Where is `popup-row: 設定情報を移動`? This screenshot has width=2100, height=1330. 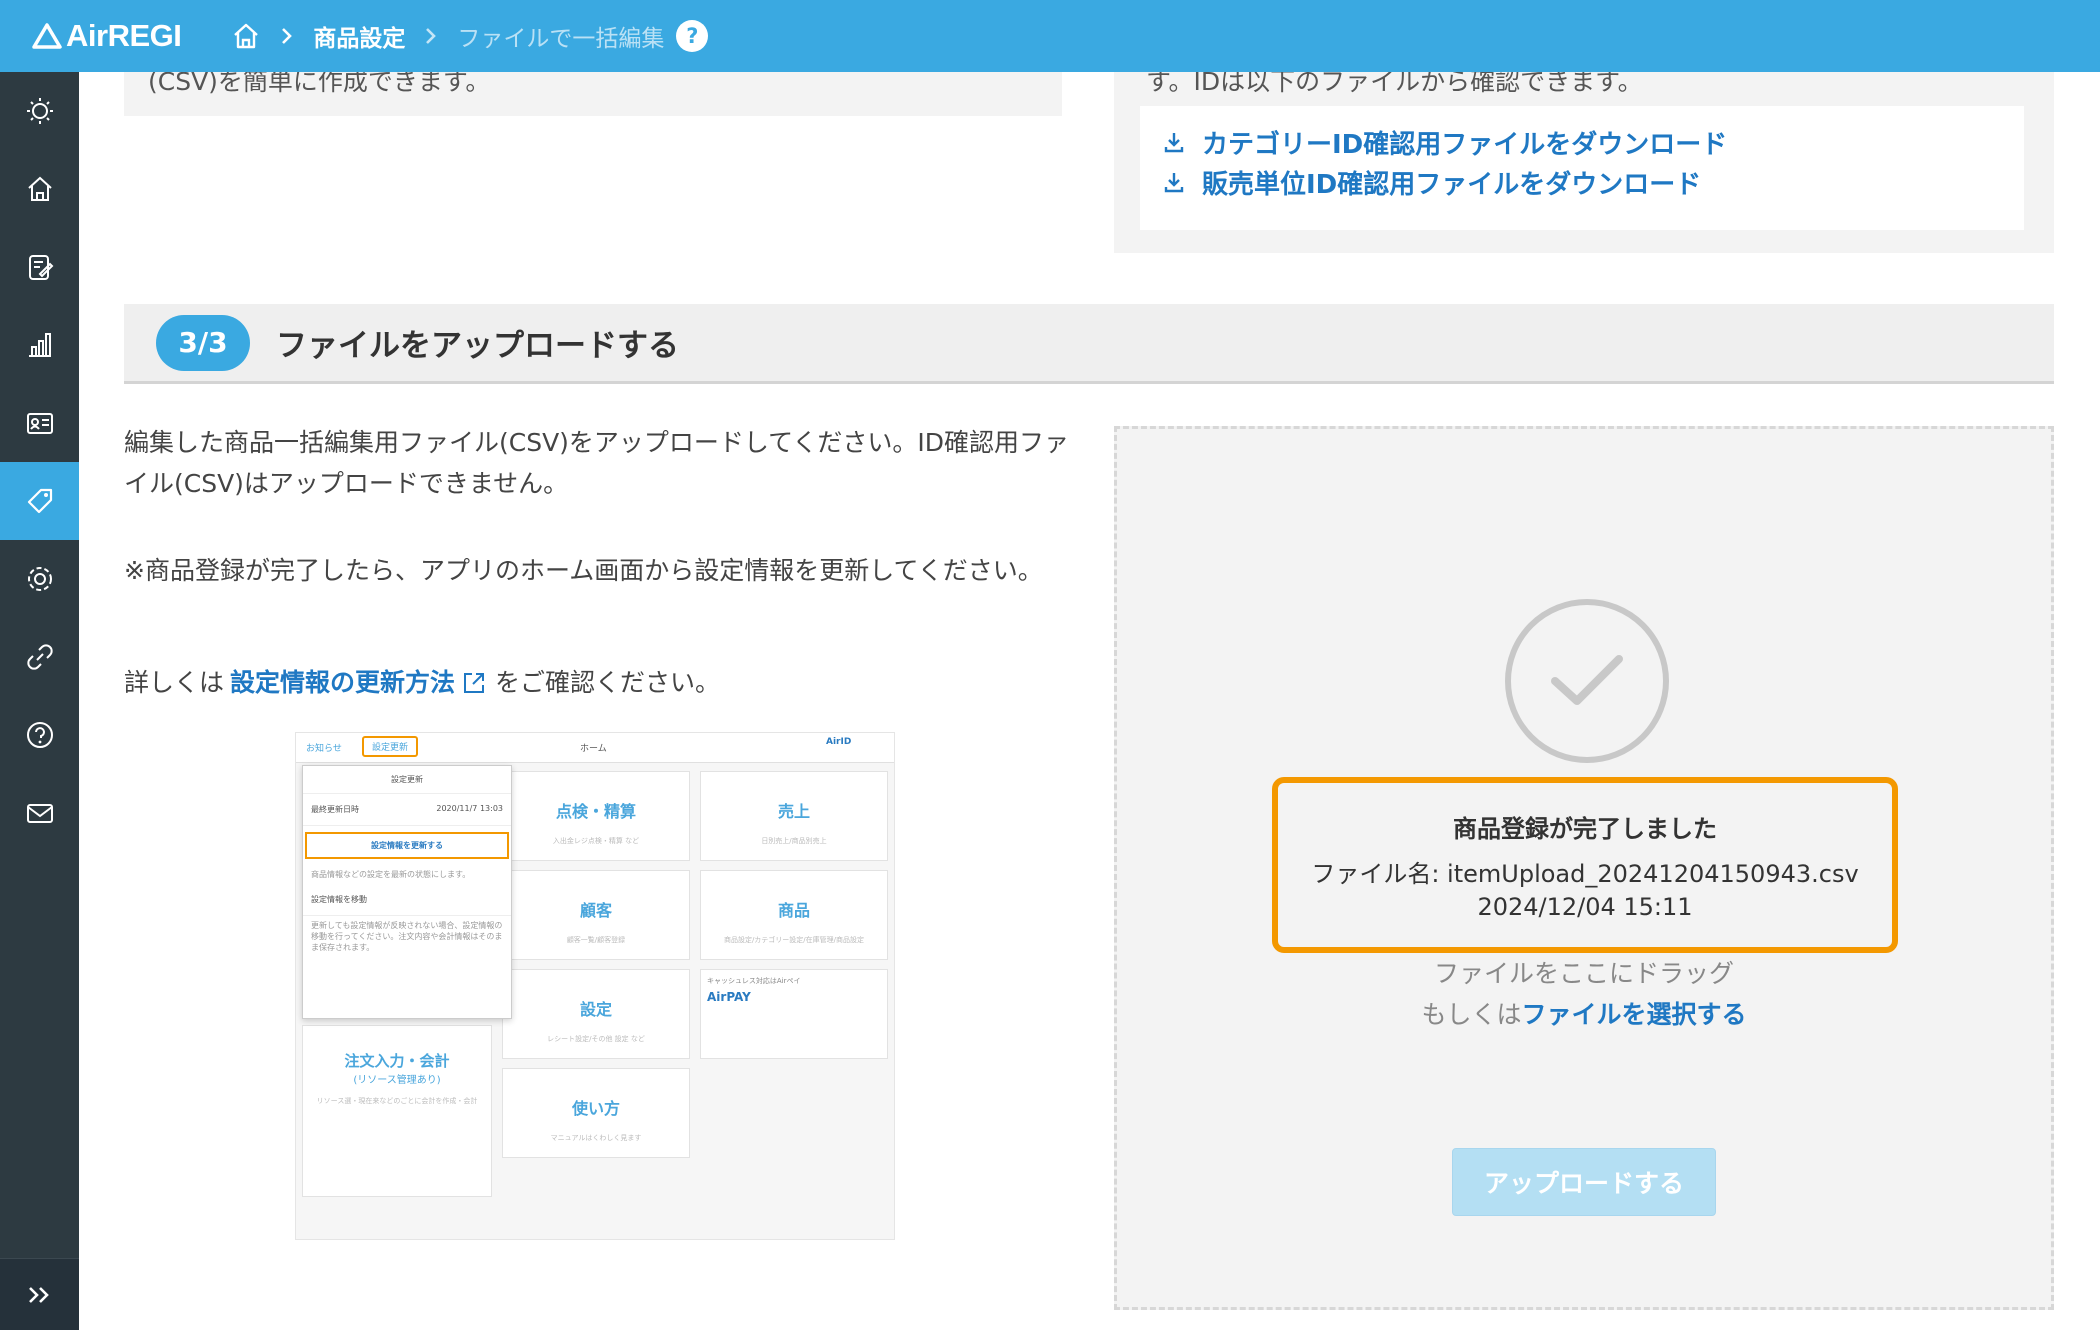
popup-row: 設定情報を移動 is located at coordinates (407, 900).